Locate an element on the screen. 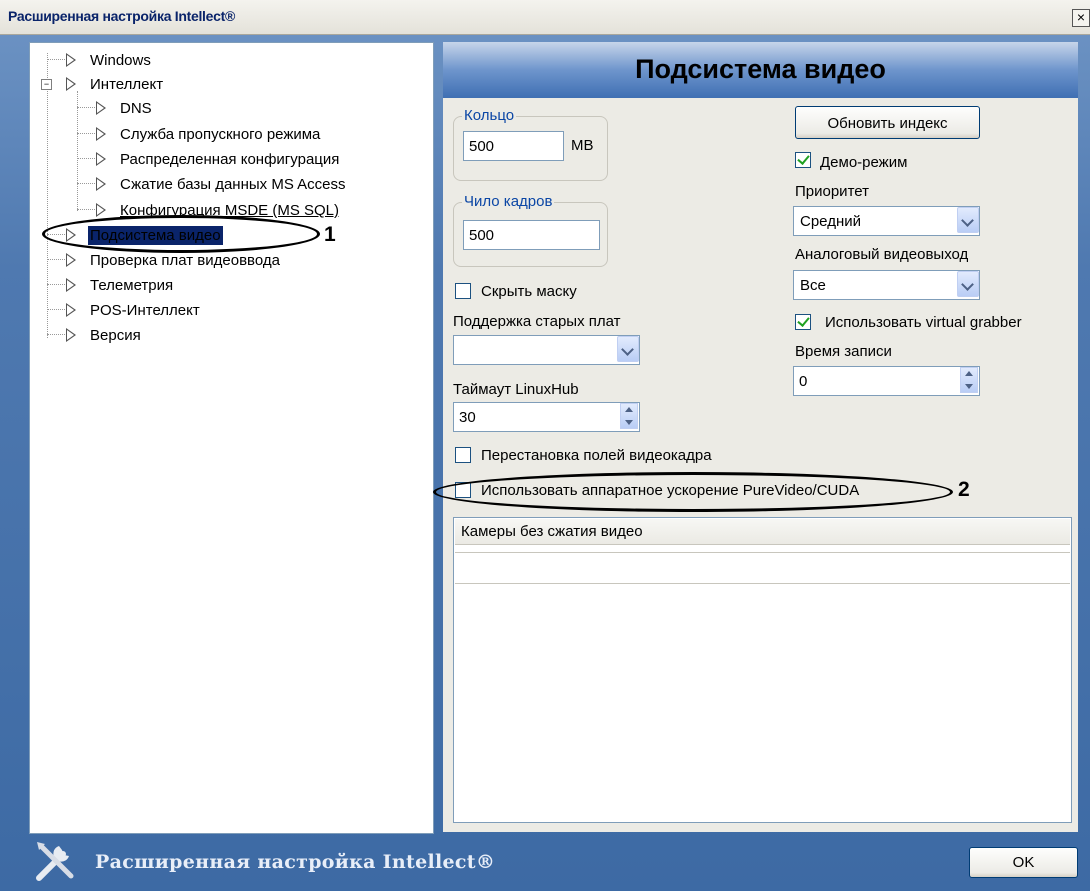 The height and width of the screenshot is (891, 1090). list-item is located at coordinates (762, 568).